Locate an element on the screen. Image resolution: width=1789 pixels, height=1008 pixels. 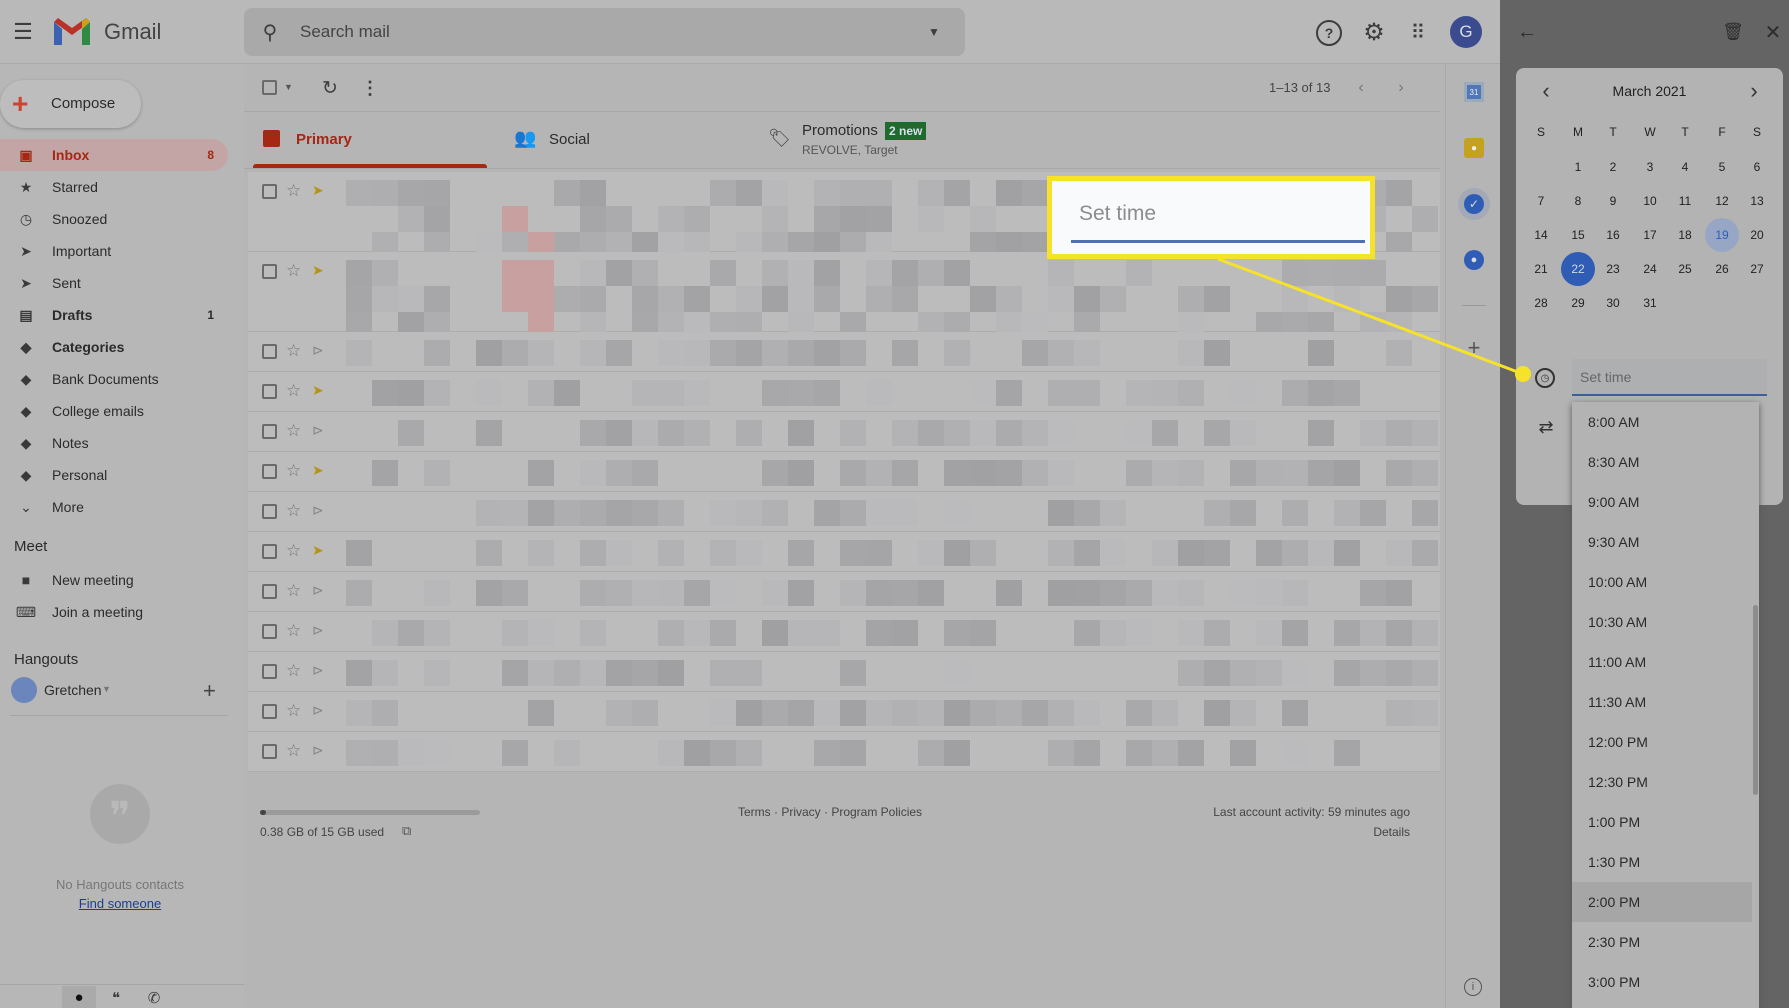
day-21: 21 is located at coordinates (1541, 269).